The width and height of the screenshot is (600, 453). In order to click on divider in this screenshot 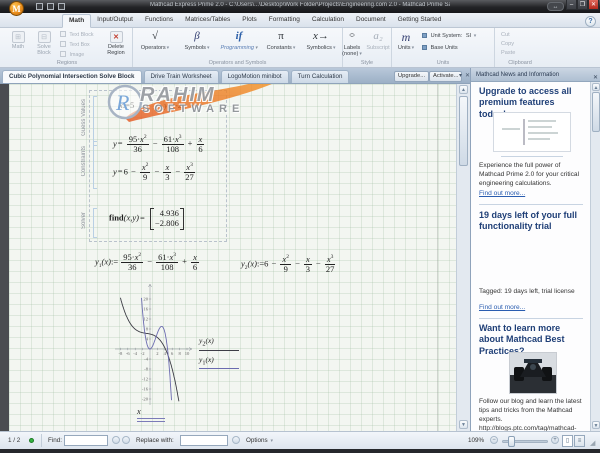, I will do `click(532, 156)`.